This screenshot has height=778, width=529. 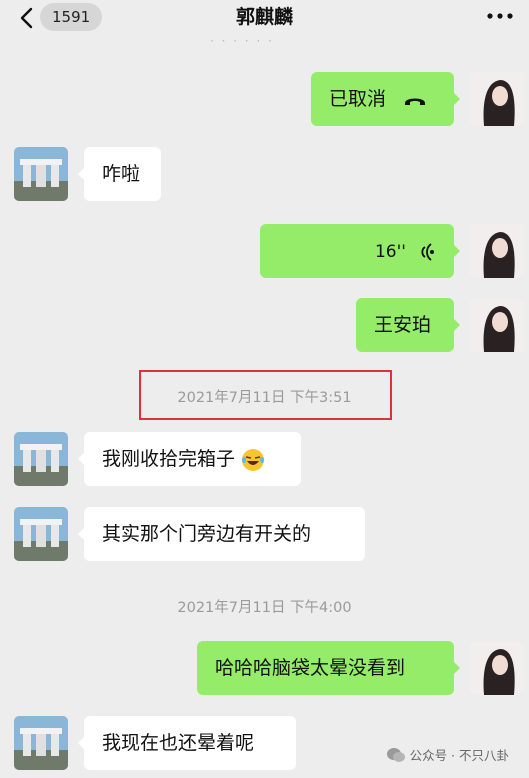 I want to click on voice-message-bubble: 16'', so click(x=360, y=251).